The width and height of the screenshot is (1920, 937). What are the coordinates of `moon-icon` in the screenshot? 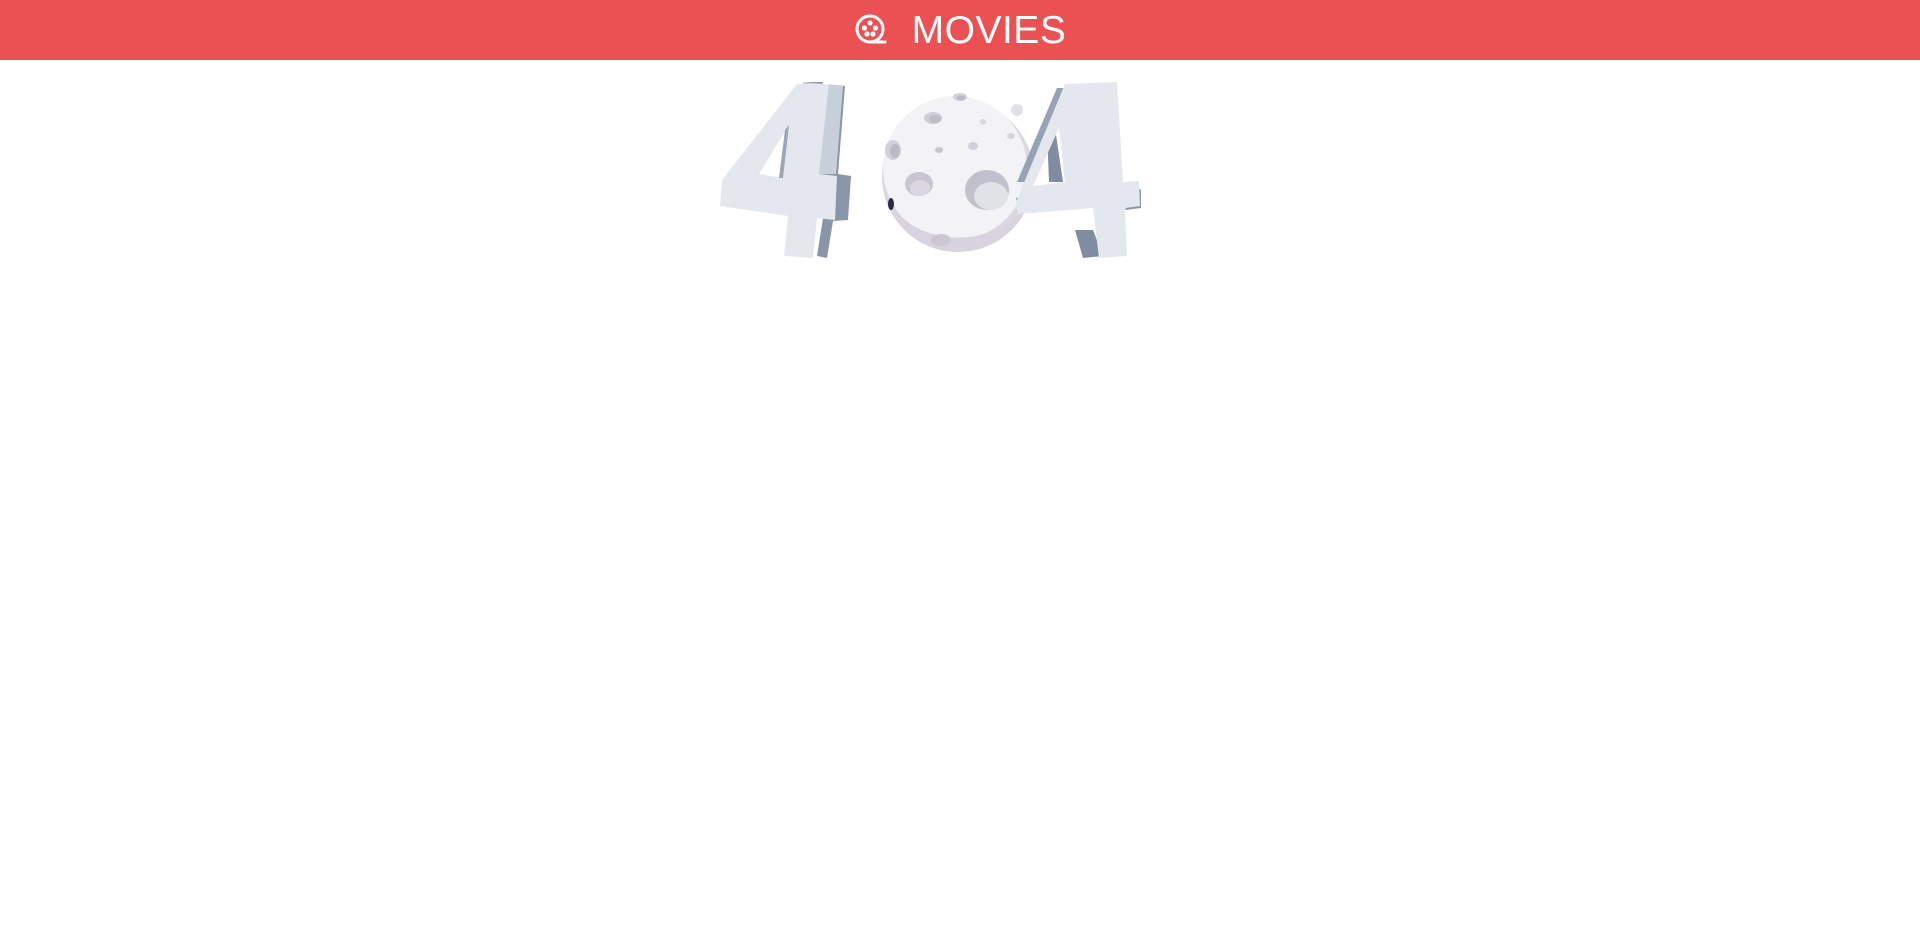 It's located at (958, 172).